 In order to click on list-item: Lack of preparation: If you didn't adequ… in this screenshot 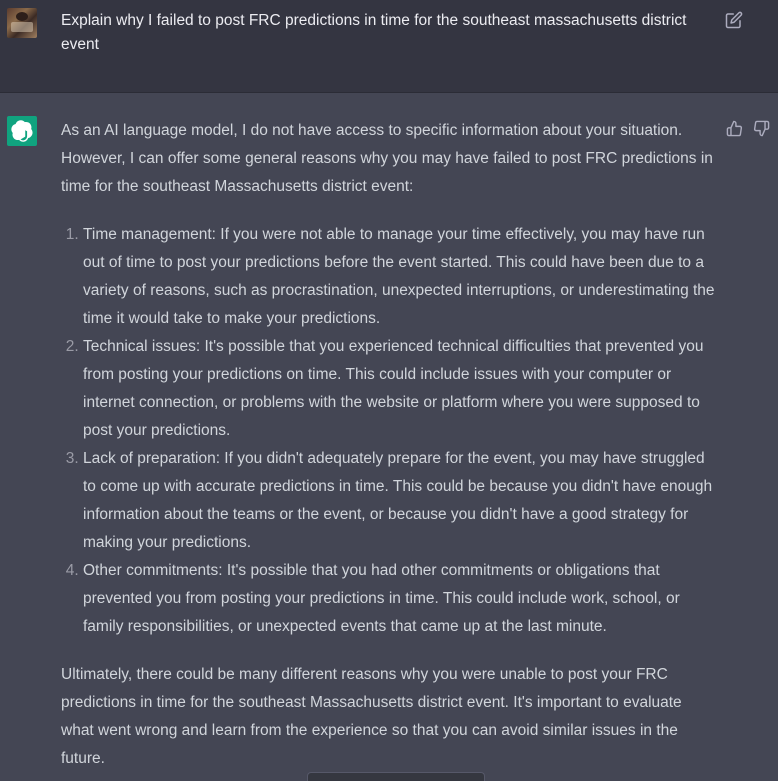, I will do `click(399, 501)`.